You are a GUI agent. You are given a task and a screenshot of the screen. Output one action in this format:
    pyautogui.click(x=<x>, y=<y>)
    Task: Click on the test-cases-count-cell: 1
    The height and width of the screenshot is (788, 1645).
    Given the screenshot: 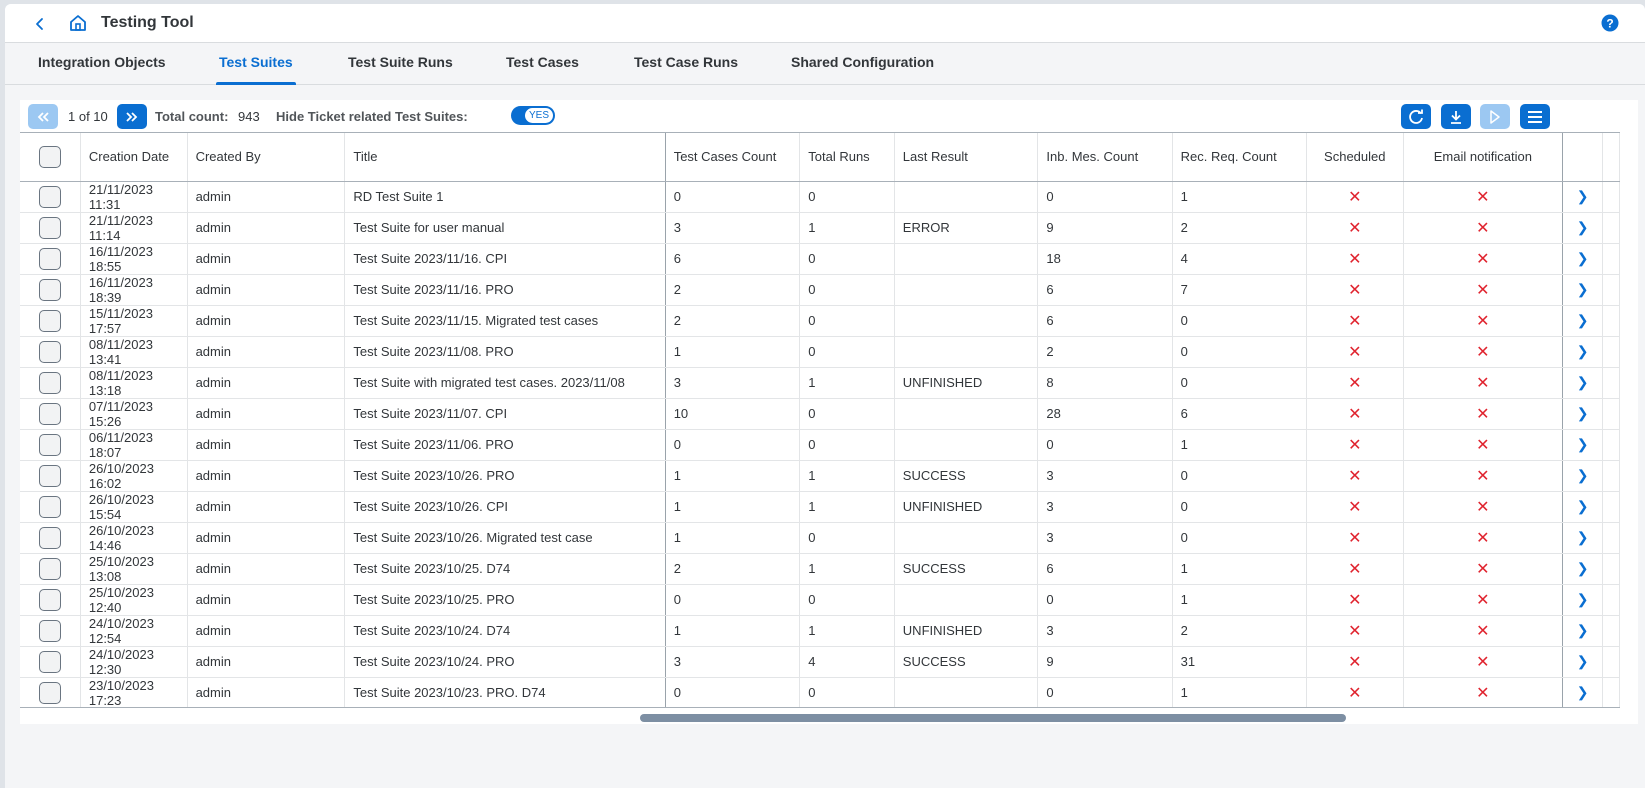 What is the action you would take?
    pyautogui.click(x=733, y=476)
    